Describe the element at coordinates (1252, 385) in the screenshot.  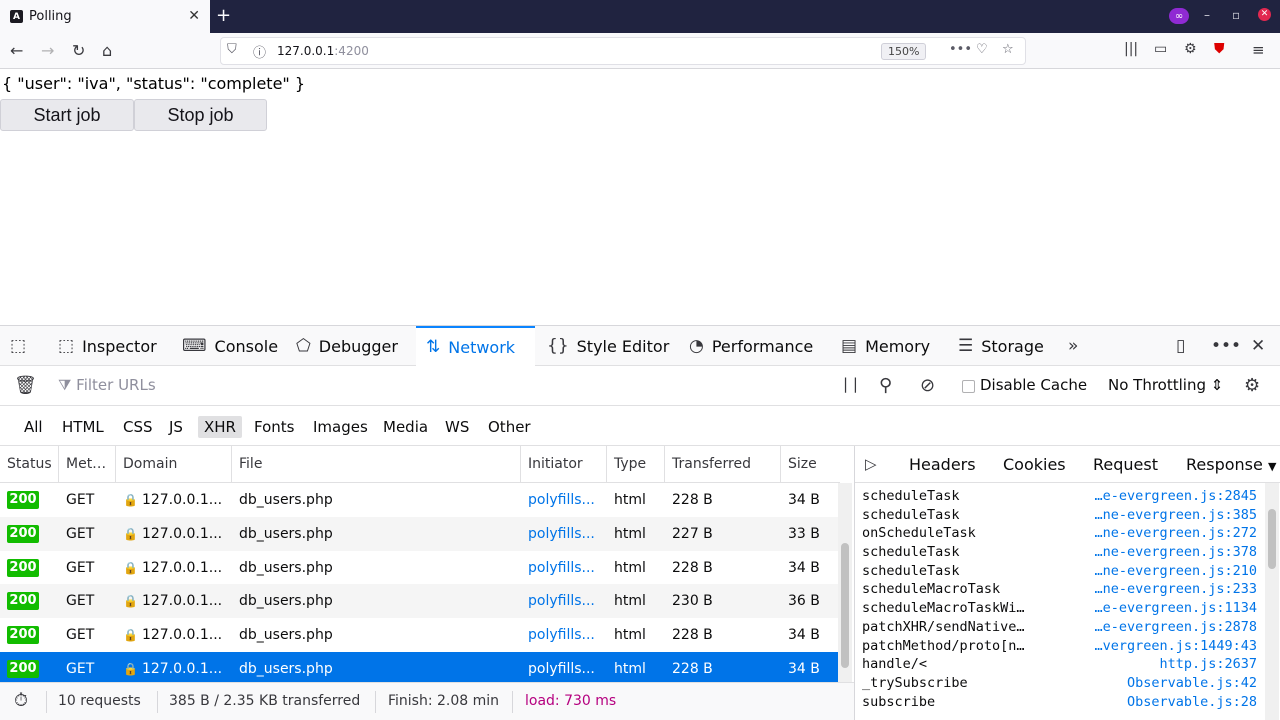
I see `network-settings-icon: ⚙` at that location.